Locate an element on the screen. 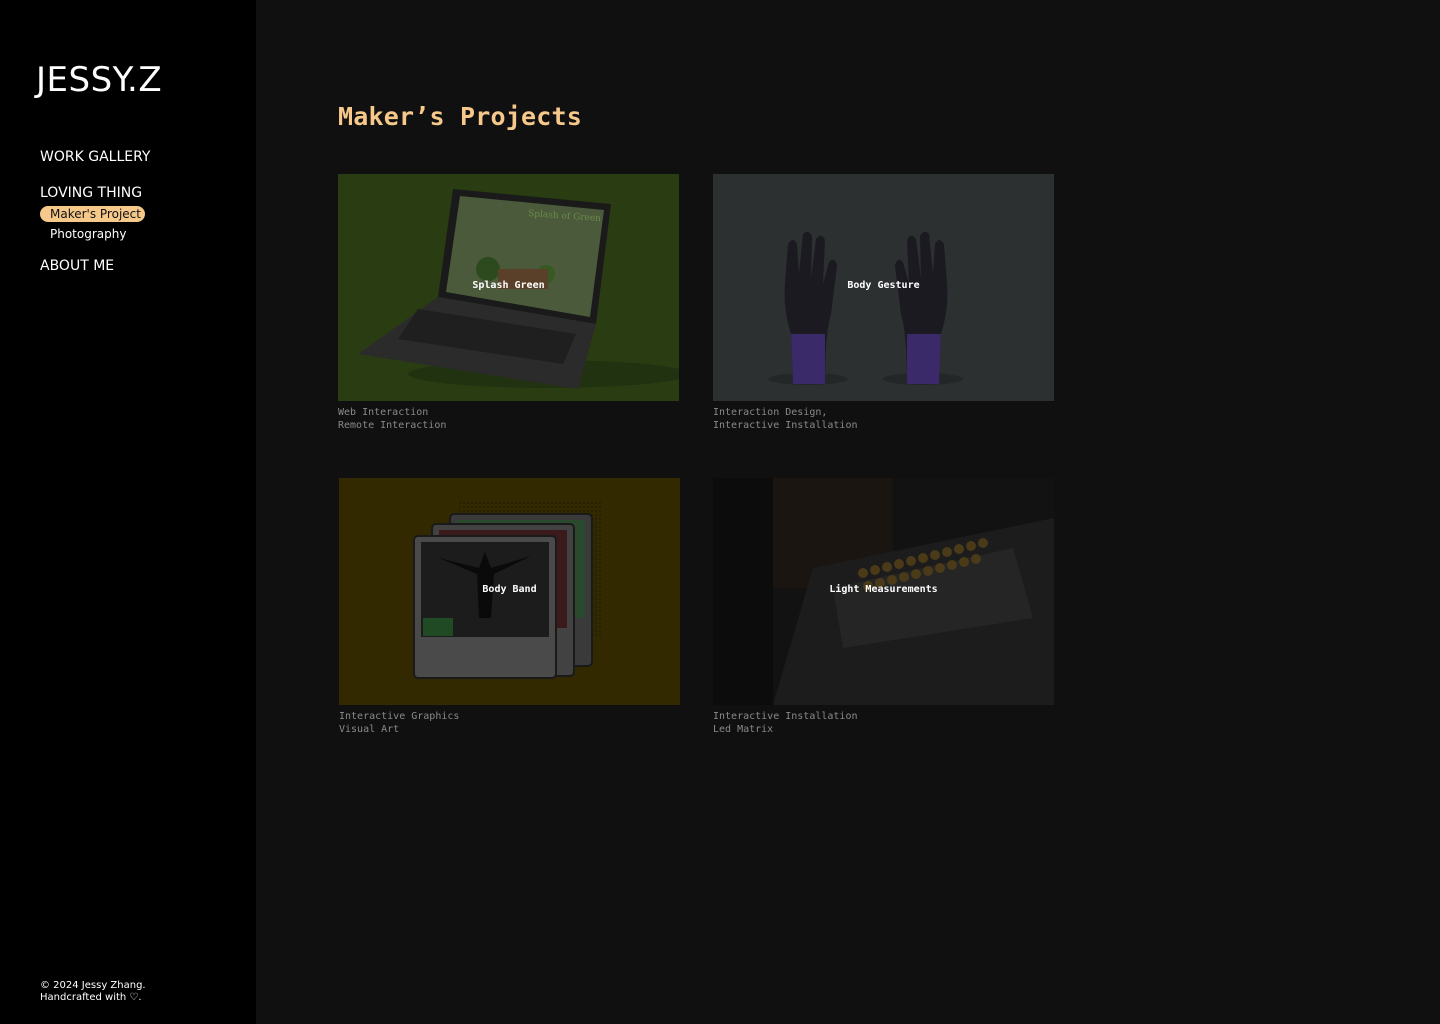 The height and width of the screenshot is (1024, 1440). project-tag: Web Interaction is located at coordinates (383, 412).